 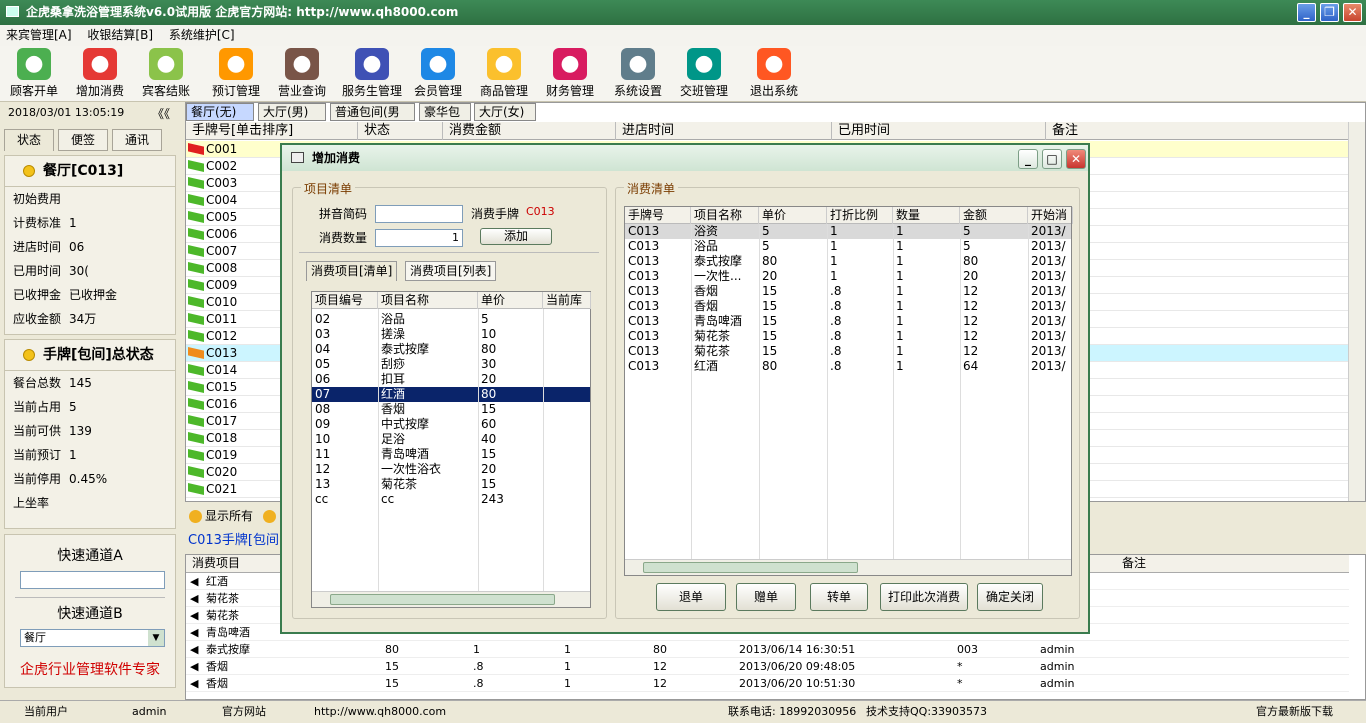 I want to click on dialog-minimize-button: _, so click(x=1028, y=159).